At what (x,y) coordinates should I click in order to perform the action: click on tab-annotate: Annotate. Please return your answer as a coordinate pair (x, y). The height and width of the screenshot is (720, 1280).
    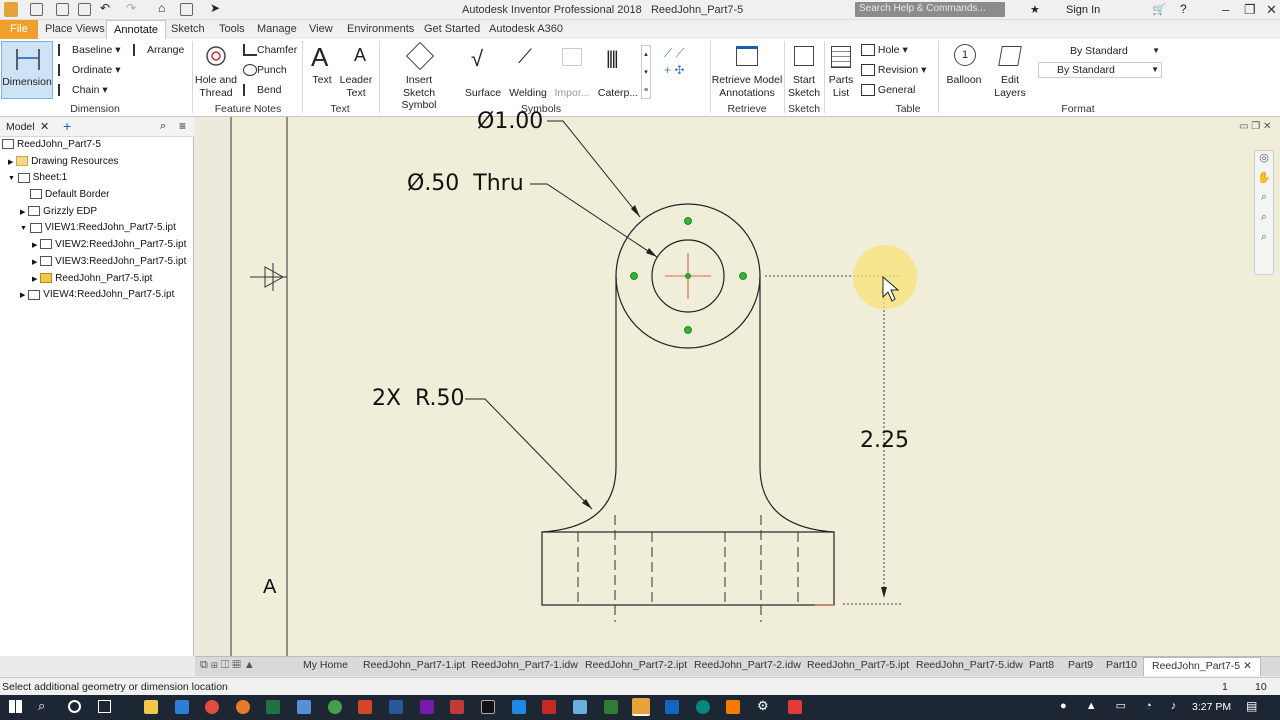
    Looking at the image, I should click on (136, 29).